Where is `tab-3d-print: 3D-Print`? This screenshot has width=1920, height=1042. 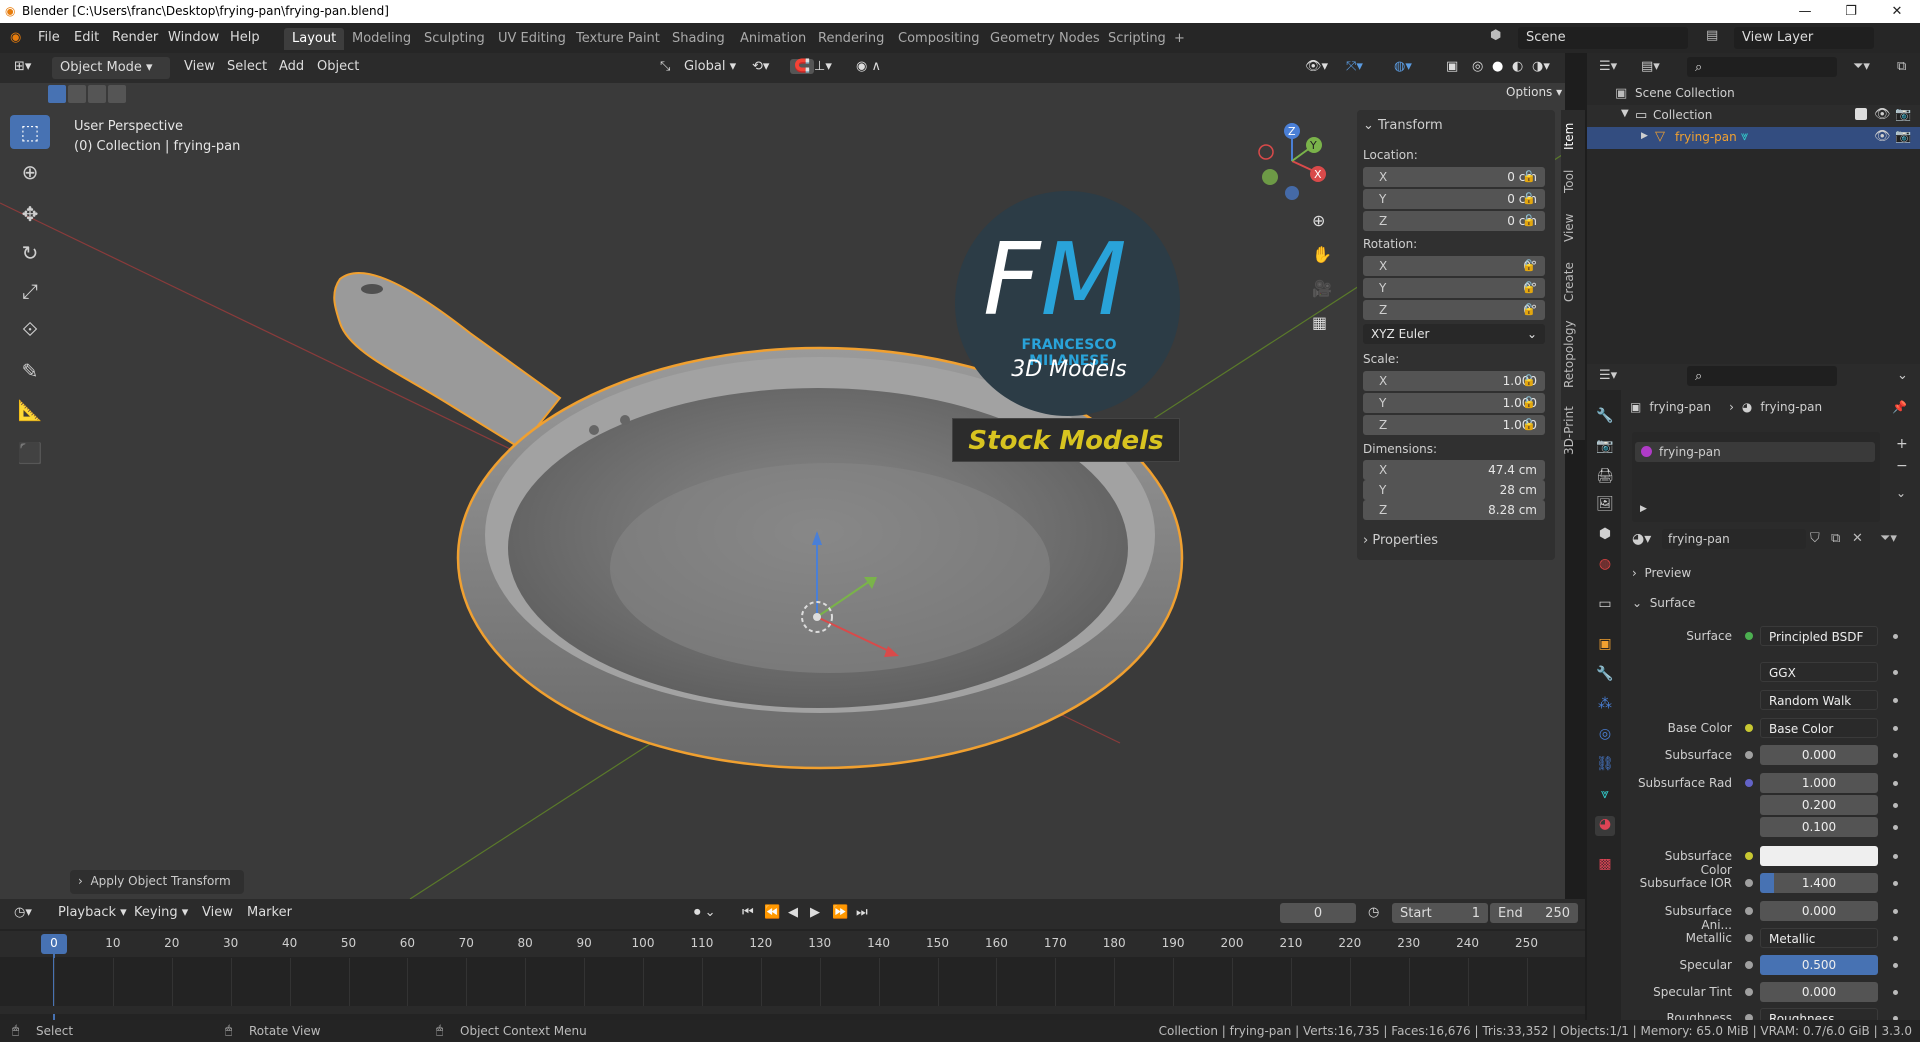 tab-3d-print: 3D-Print is located at coordinates (1573, 431).